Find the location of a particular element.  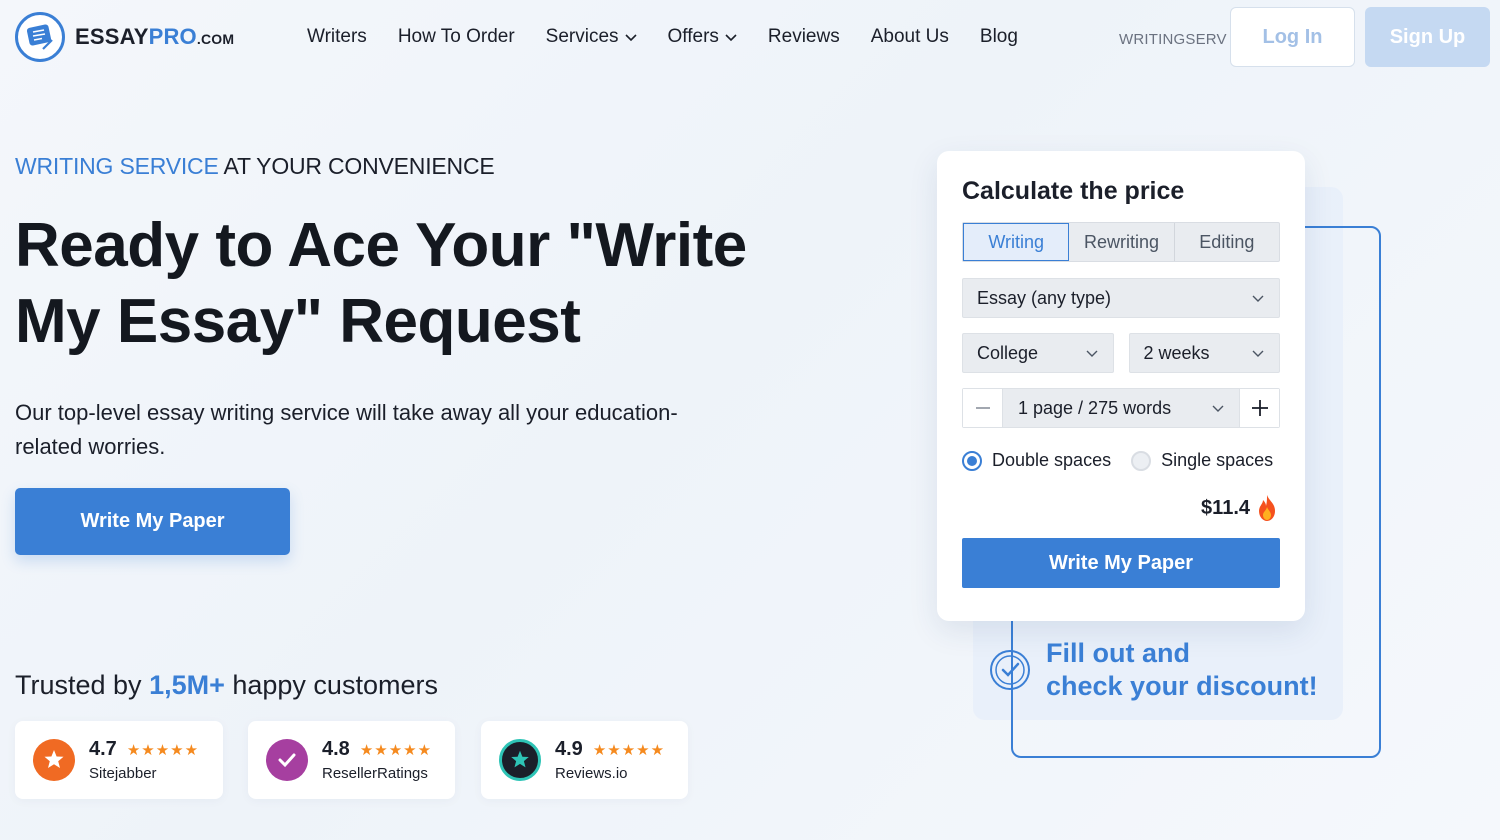

radio-double-spaces: Double spaces is located at coordinates (1036, 460).